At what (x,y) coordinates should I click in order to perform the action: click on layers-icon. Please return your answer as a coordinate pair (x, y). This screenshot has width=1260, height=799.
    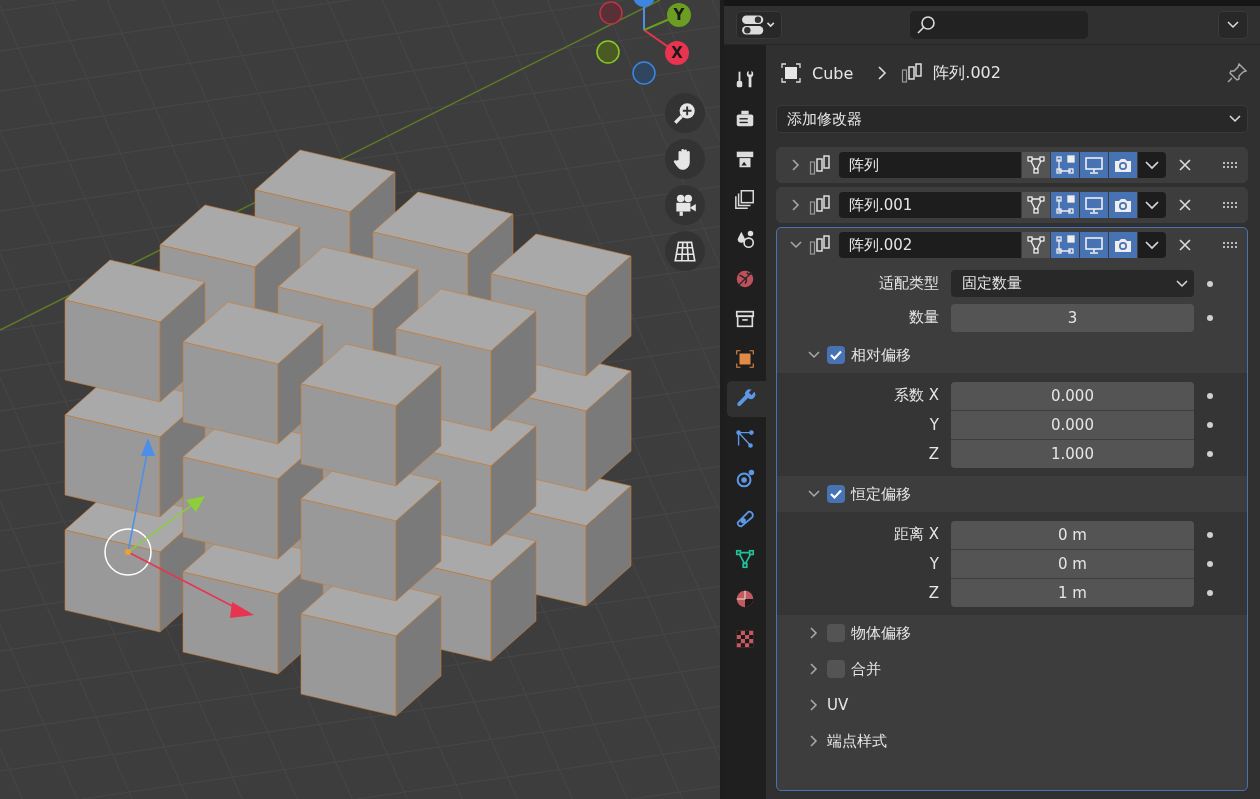
    Looking at the image, I should click on (745, 199).